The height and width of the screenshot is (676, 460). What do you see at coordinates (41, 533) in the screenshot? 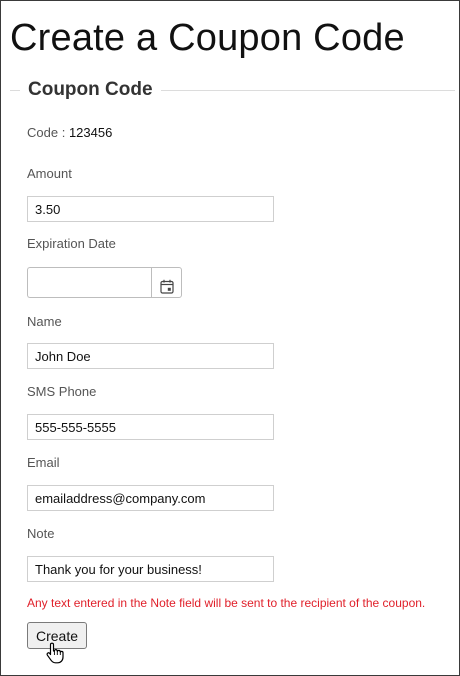
I see `note-label: Note` at bounding box center [41, 533].